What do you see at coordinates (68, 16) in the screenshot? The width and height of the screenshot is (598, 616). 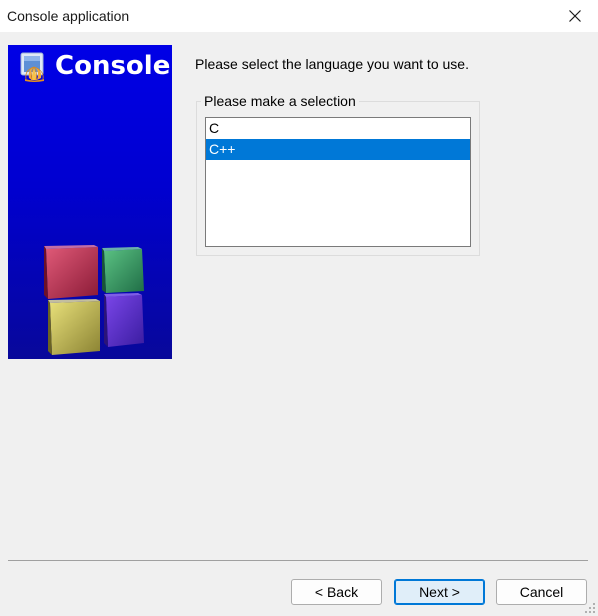 I see `window-title: Console application` at bounding box center [68, 16].